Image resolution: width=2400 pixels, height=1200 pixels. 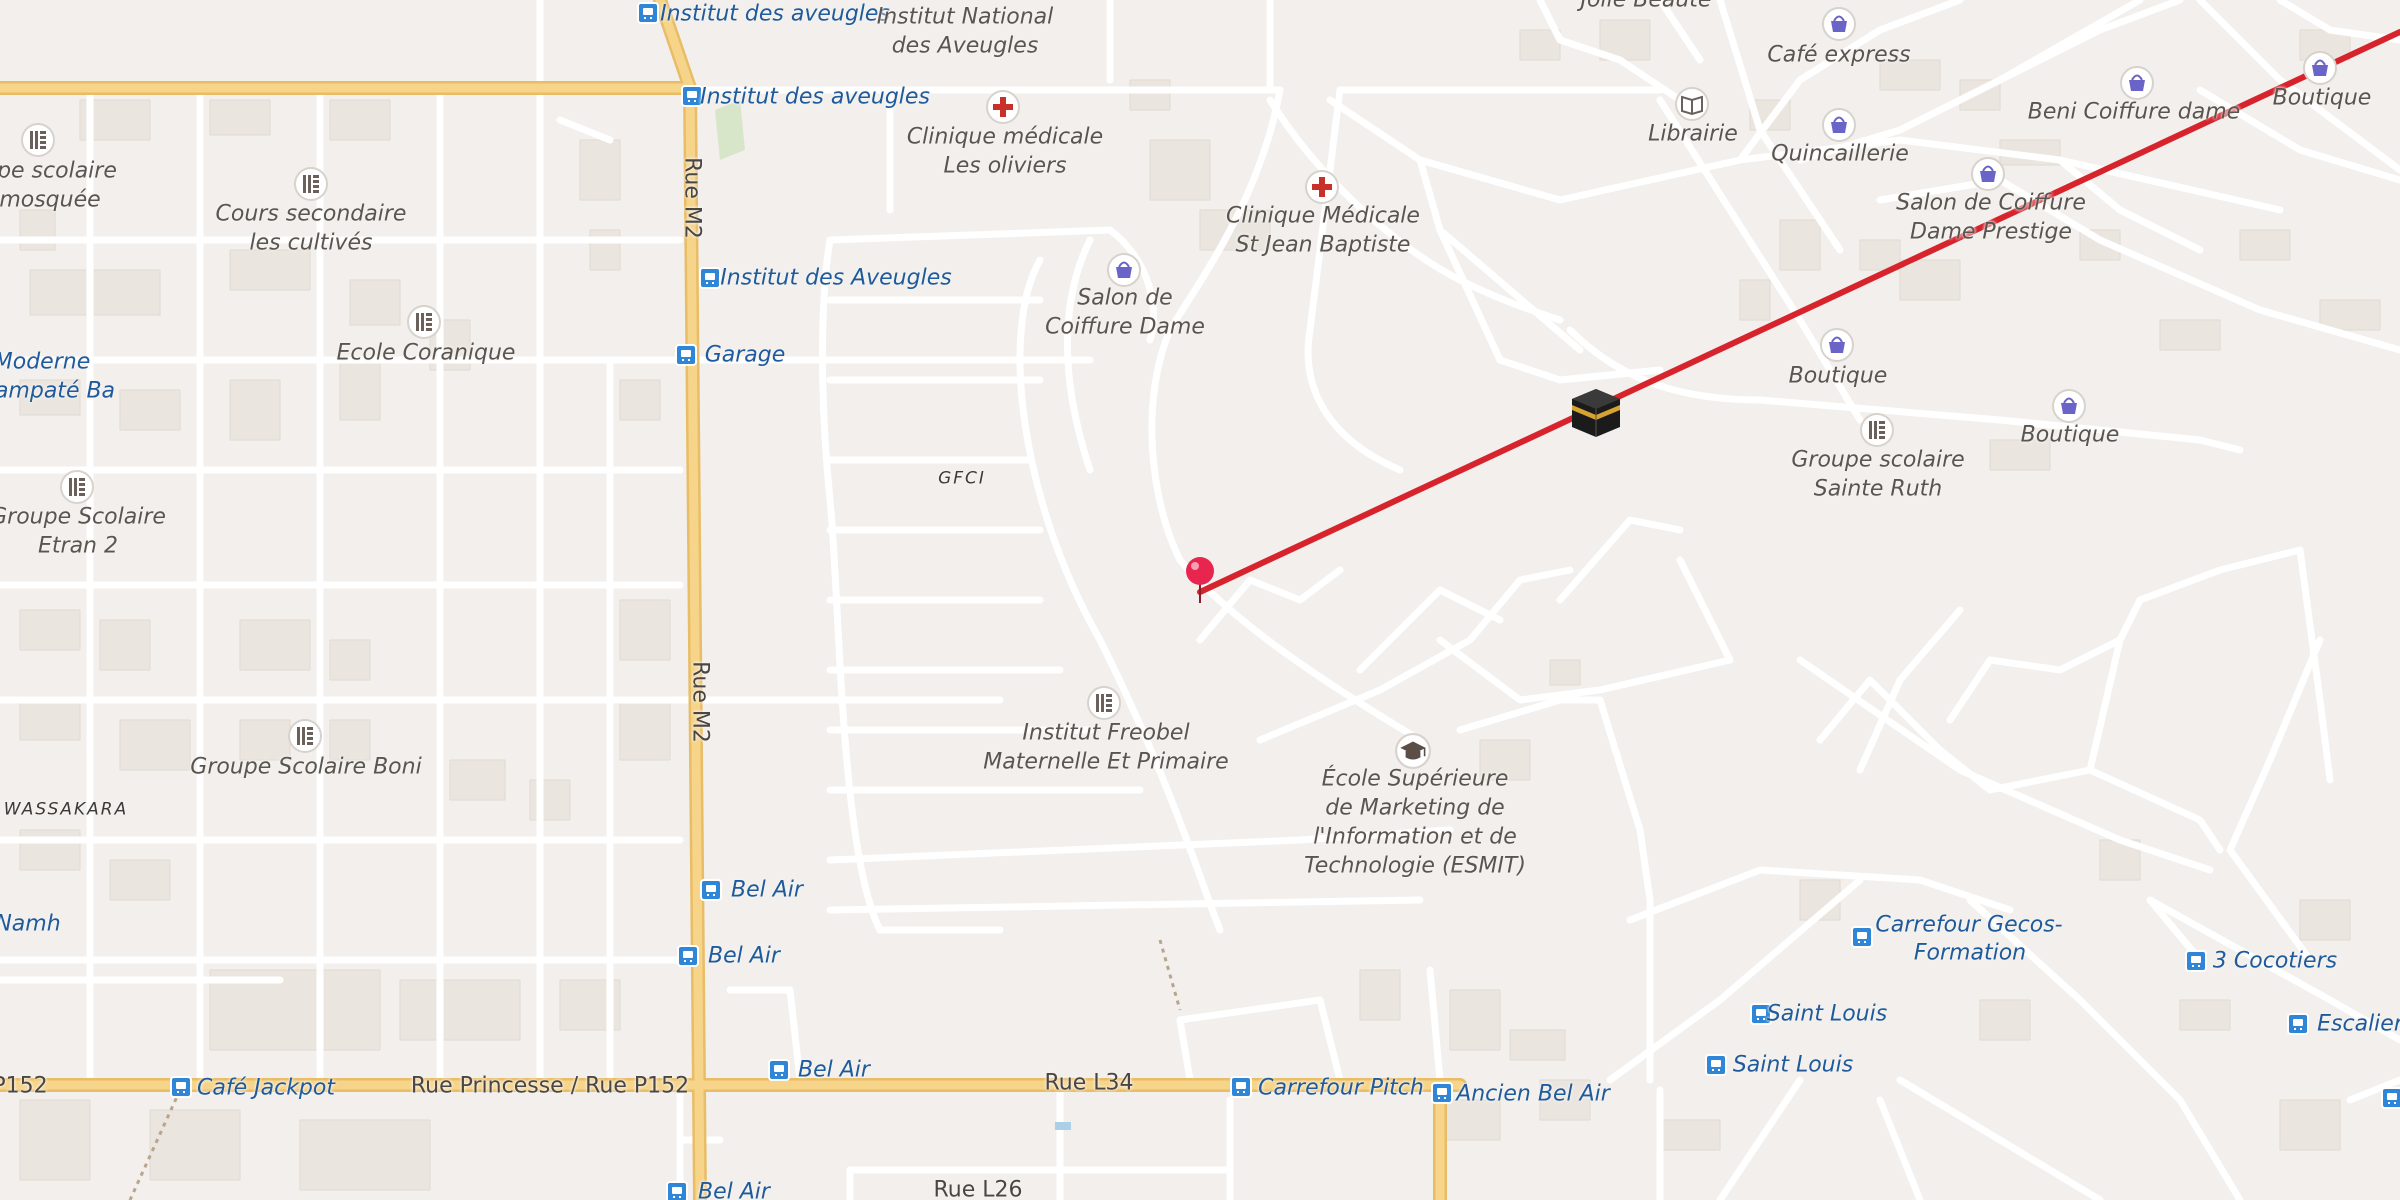 I want to click on book-icon, so click(x=1692, y=104).